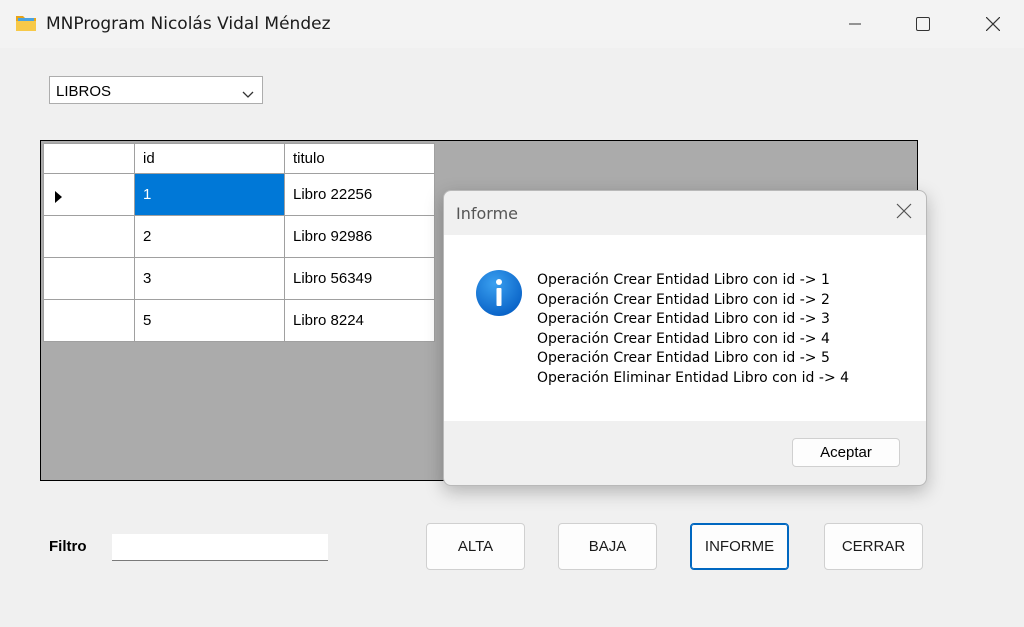 This screenshot has width=1024, height=627. I want to click on close-button, so click(991, 24).